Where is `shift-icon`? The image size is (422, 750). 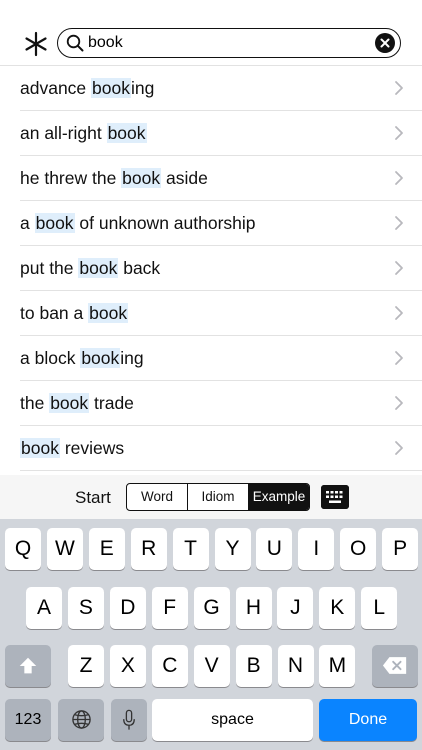
shift-icon is located at coordinates (28, 665).